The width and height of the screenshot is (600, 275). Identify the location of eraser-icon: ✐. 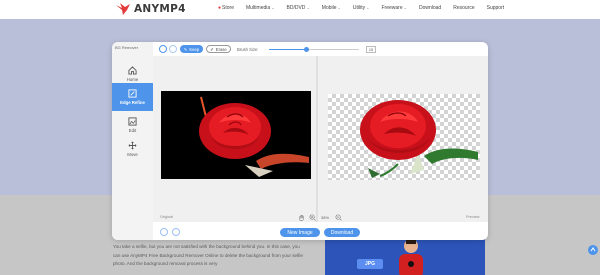
(212, 49).